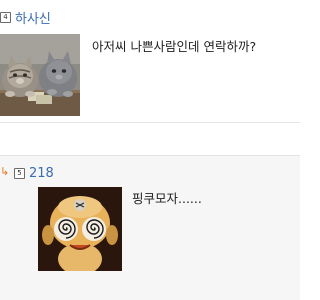 The height and width of the screenshot is (300, 320). I want to click on comment-divider, so click(150, 122).